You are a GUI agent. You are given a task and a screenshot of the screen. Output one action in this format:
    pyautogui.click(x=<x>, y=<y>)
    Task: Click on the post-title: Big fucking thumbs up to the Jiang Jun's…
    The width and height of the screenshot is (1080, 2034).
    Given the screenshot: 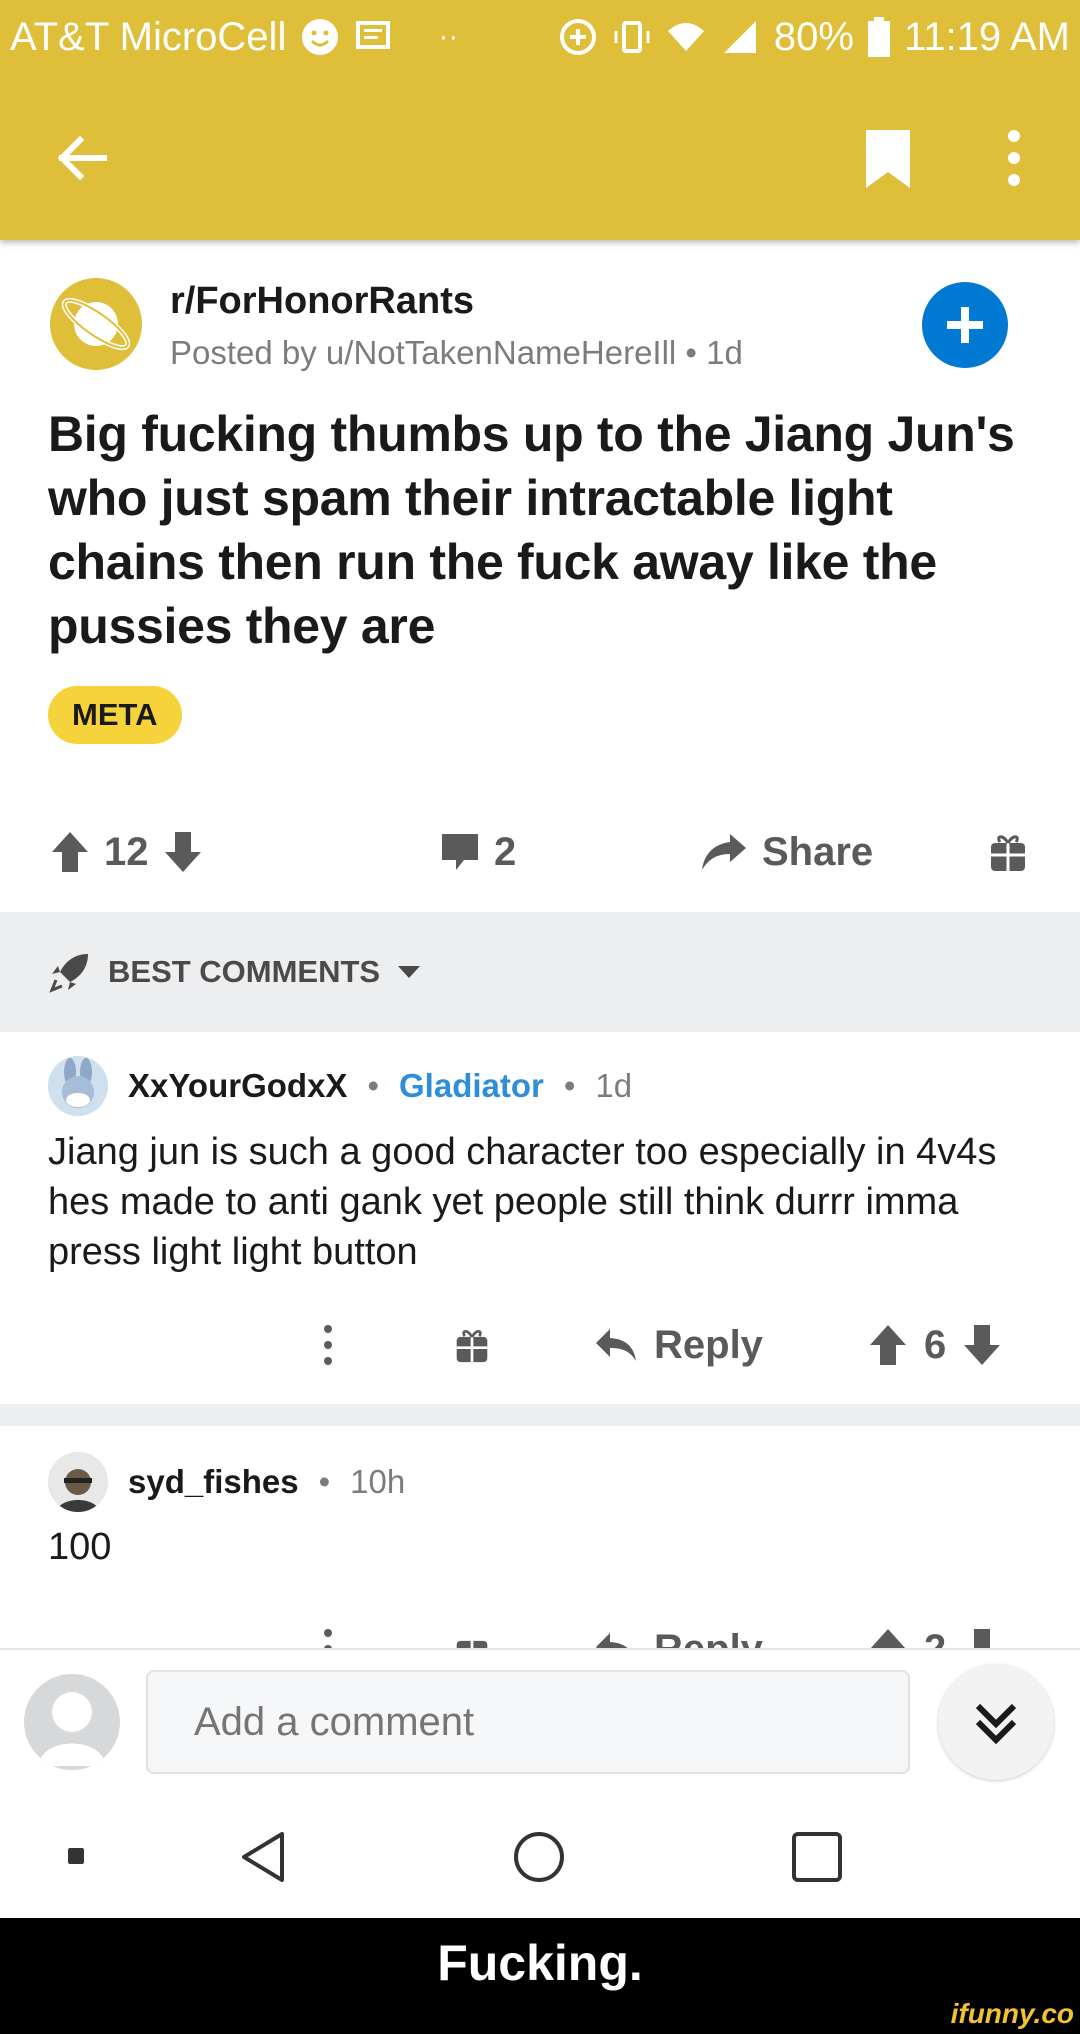 What is the action you would take?
    pyautogui.click(x=531, y=530)
    